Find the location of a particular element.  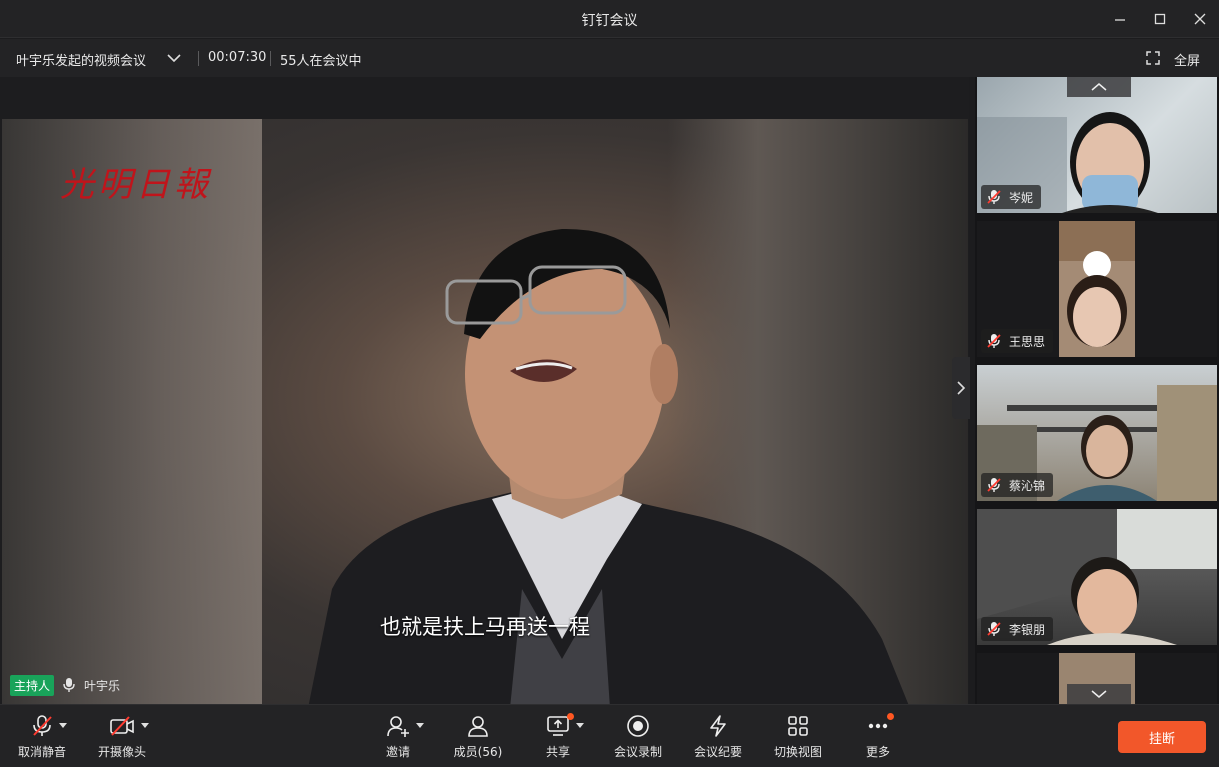

meeting-info-bar: 叶宇乐发起的视频会议 00:07:30 55人在会议中 全屏 is located at coordinates (609, 58).